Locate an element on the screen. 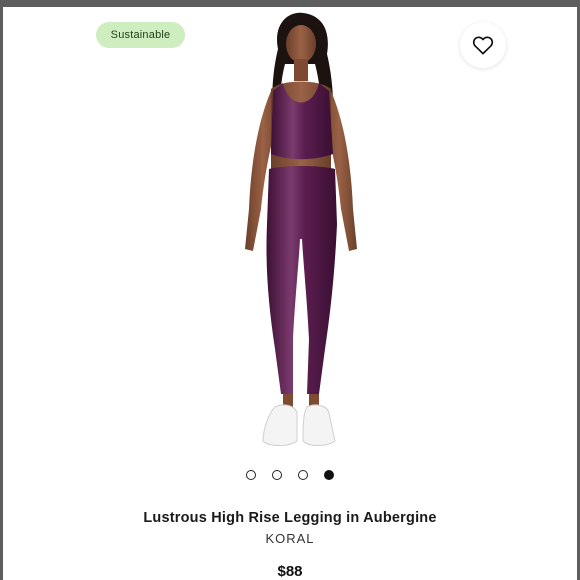 The width and height of the screenshot is (580, 580). product-price: $88 is located at coordinates (290, 571).